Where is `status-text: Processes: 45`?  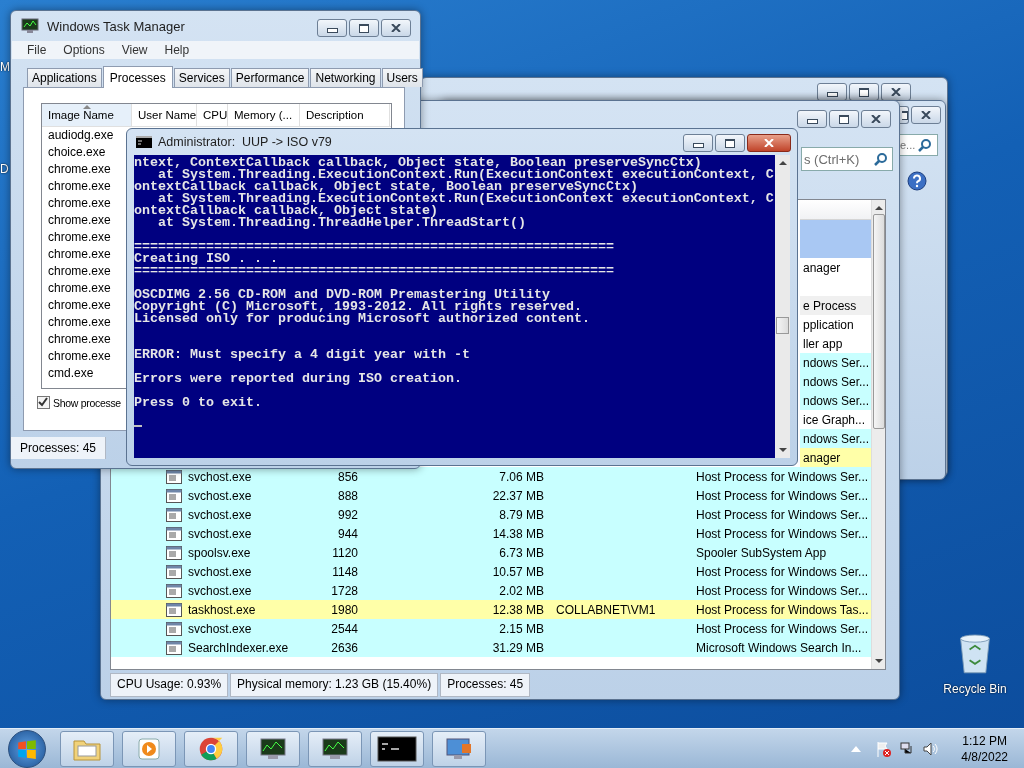 status-text: Processes: 45 is located at coordinates (59, 448).